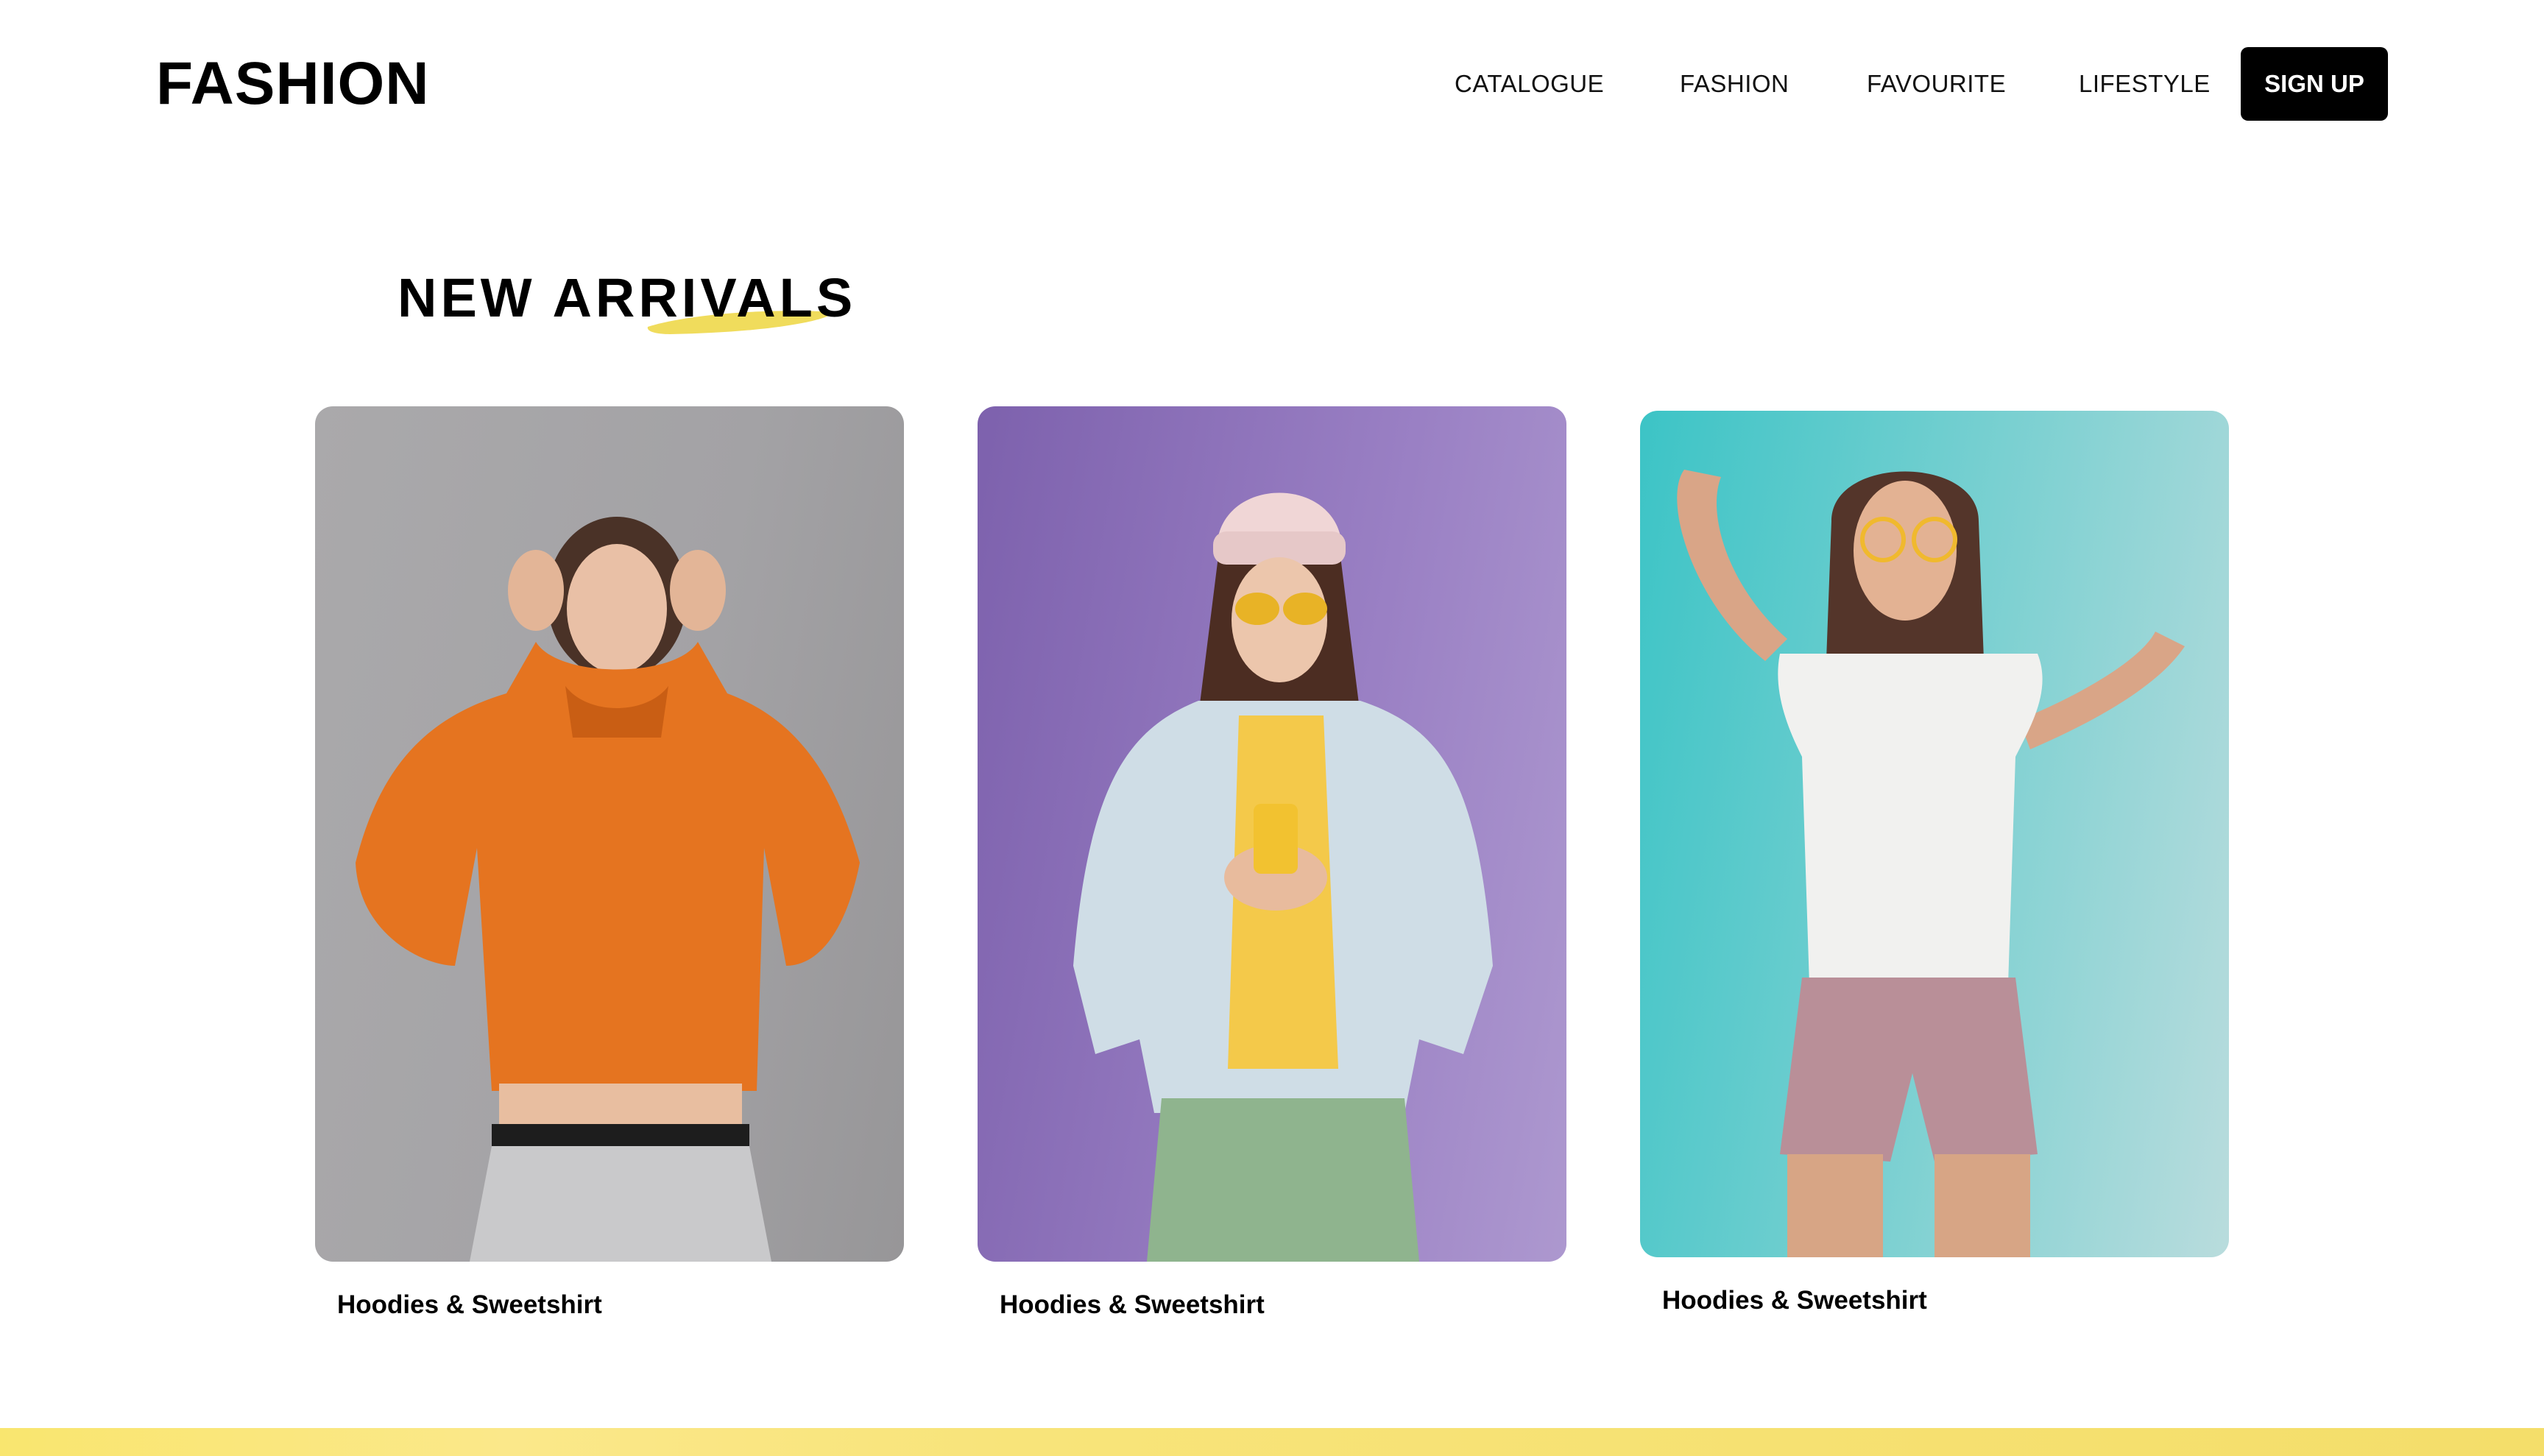 This screenshot has height=1456, width=2544. I want to click on bottom-accent-band, so click(1272, 1442).